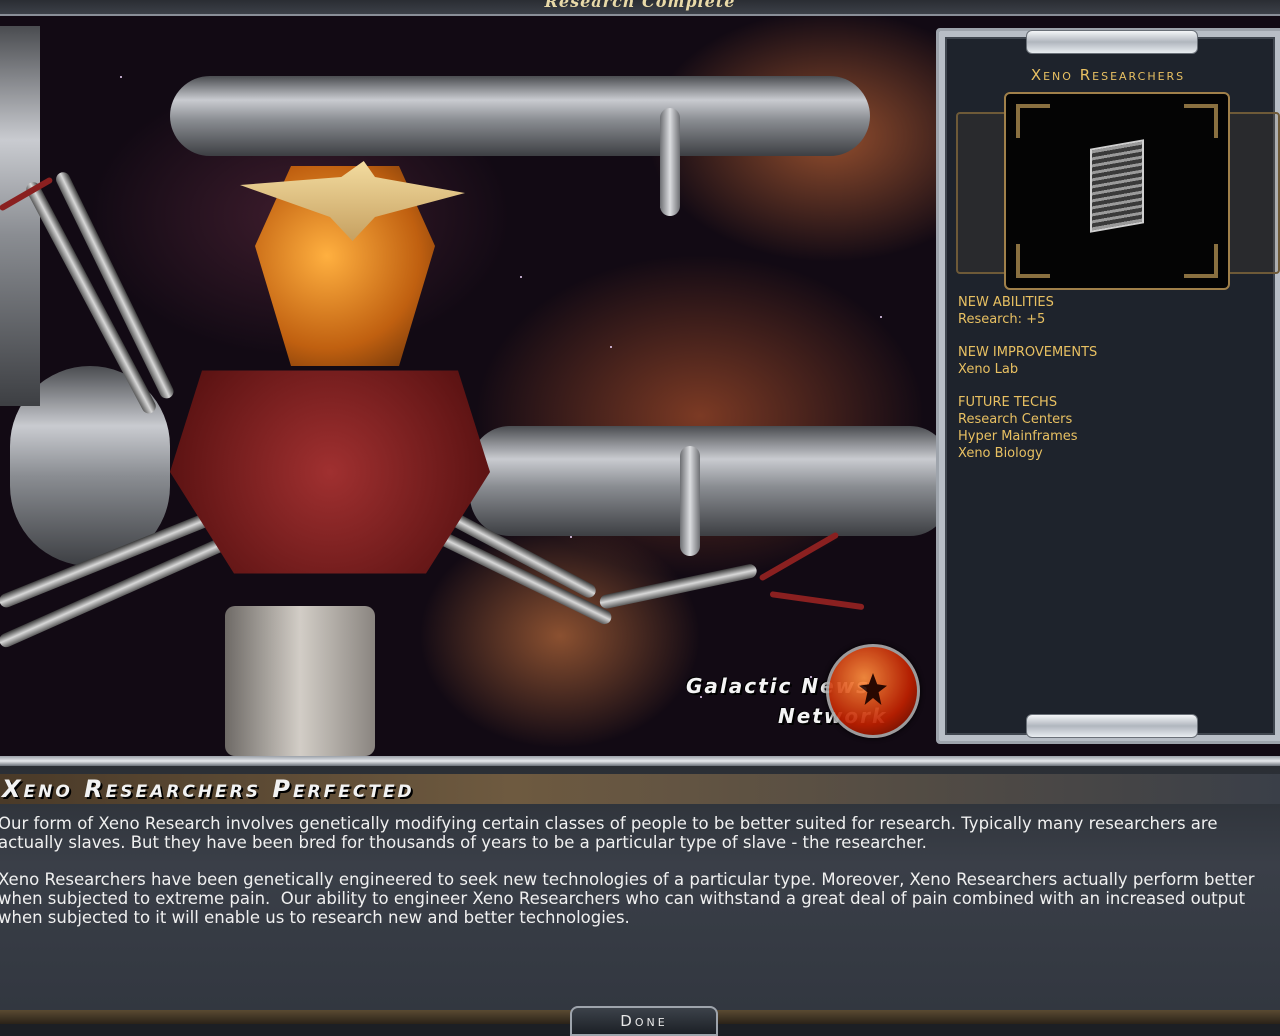  What do you see at coordinates (1108, 75) in the screenshot?
I see `tech-name: Xeno Researchers` at bounding box center [1108, 75].